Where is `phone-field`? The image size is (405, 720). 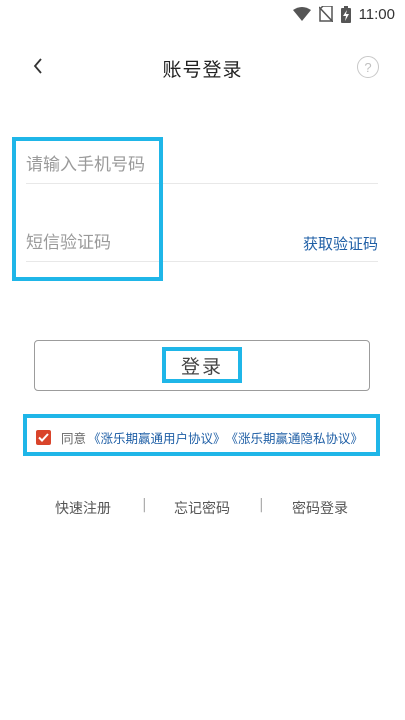
phone-field is located at coordinates (202, 165).